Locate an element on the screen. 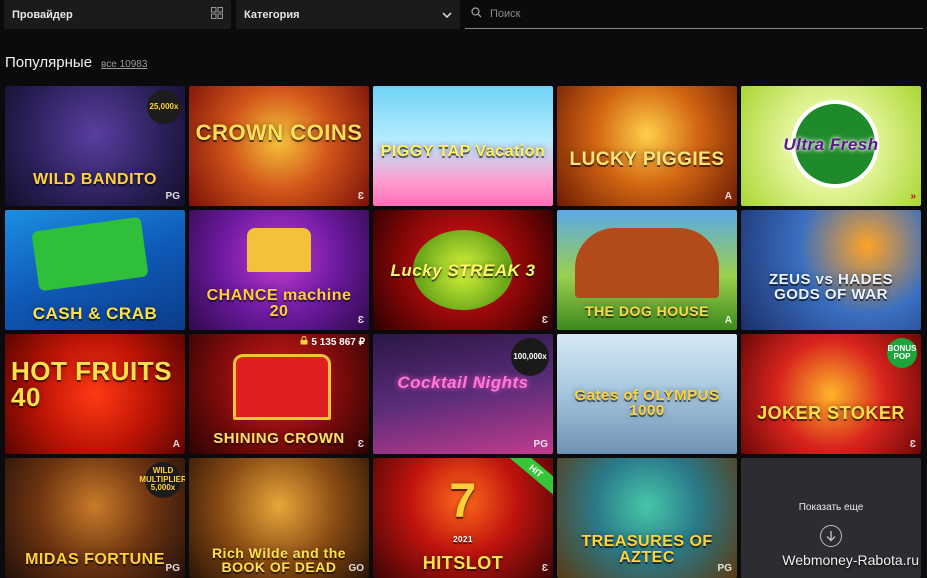  jackpot-display: 5 135 867 ₽ is located at coordinates (332, 342).